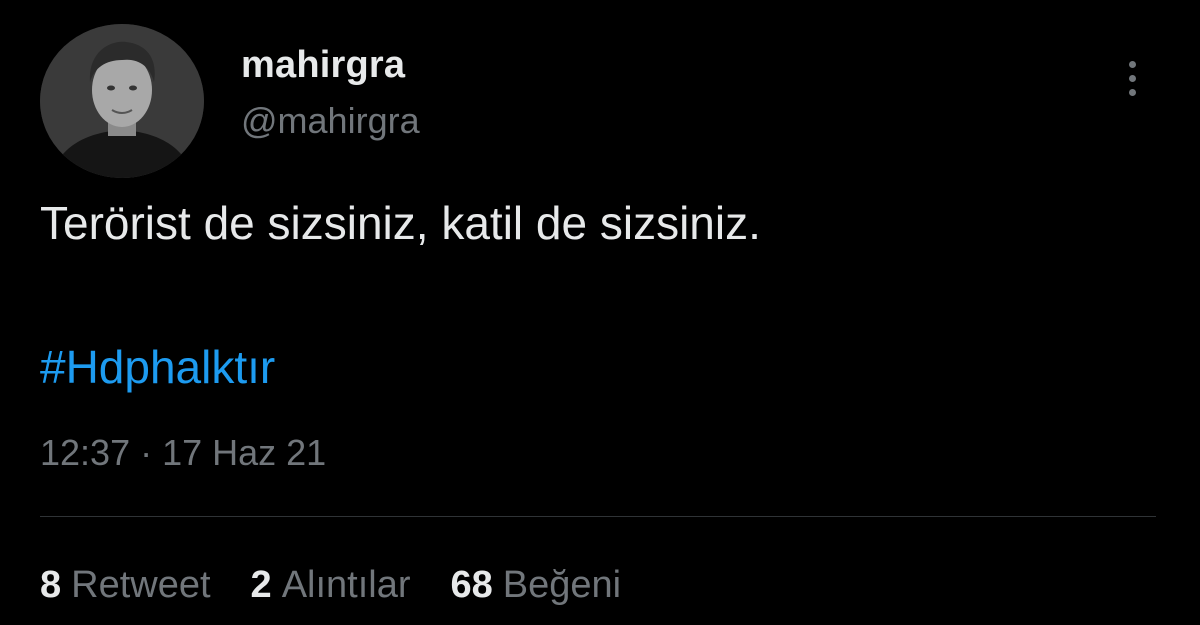 This screenshot has width=1200, height=625. What do you see at coordinates (598, 516) in the screenshot?
I see `divider` at bounding box center [598, 516].